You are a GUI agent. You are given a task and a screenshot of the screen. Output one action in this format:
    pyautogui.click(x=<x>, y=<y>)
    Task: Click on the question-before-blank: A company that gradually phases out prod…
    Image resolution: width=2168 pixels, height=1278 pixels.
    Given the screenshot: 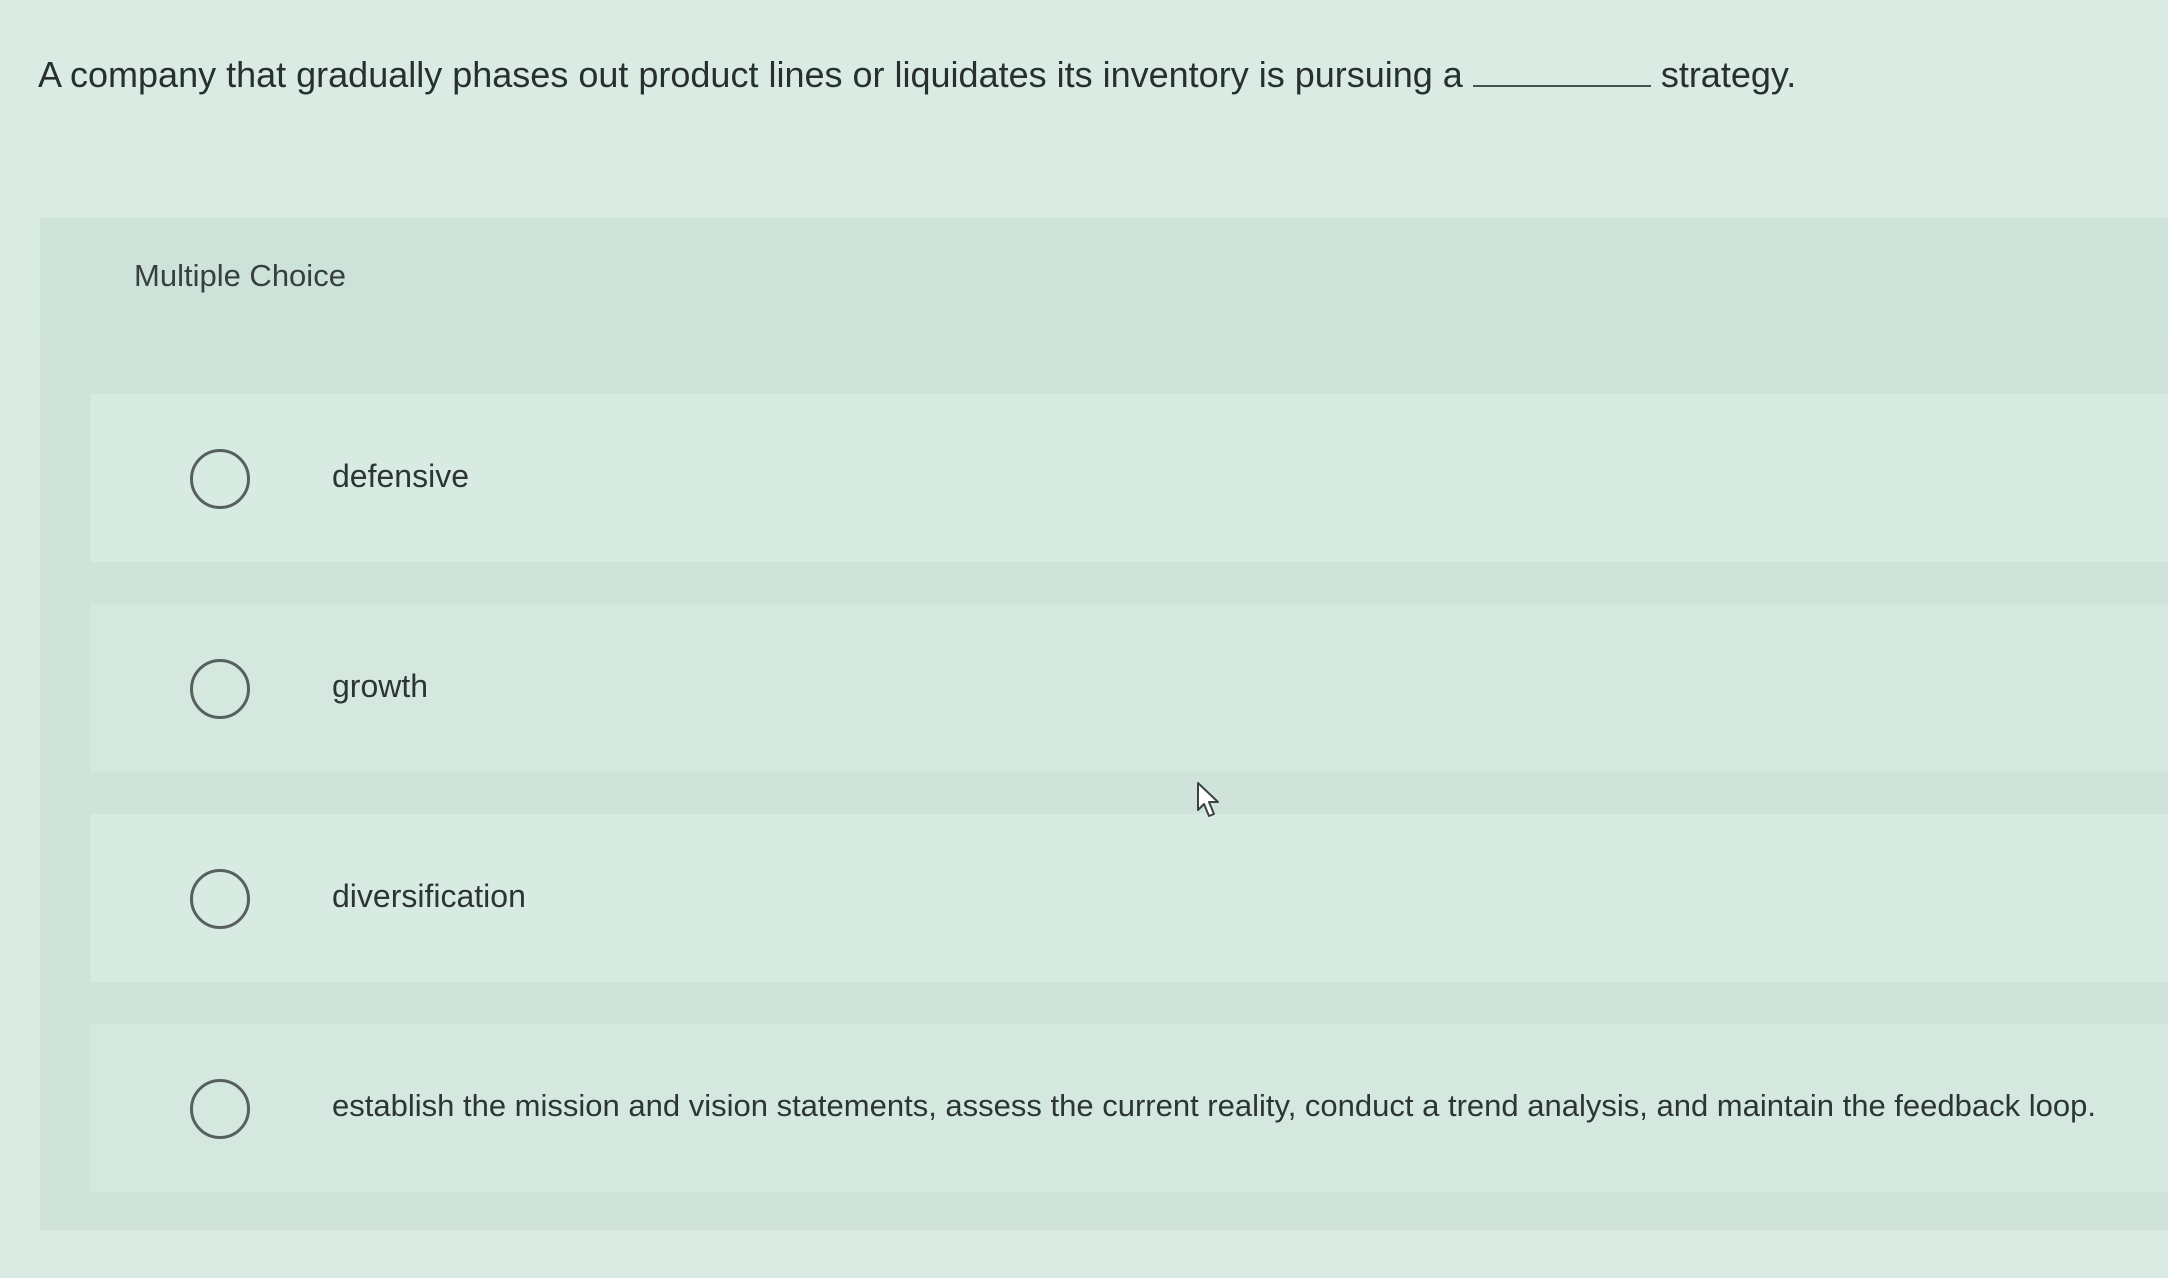 What is the action you would take?
    pyautogui.click(x=750, y=74)
    